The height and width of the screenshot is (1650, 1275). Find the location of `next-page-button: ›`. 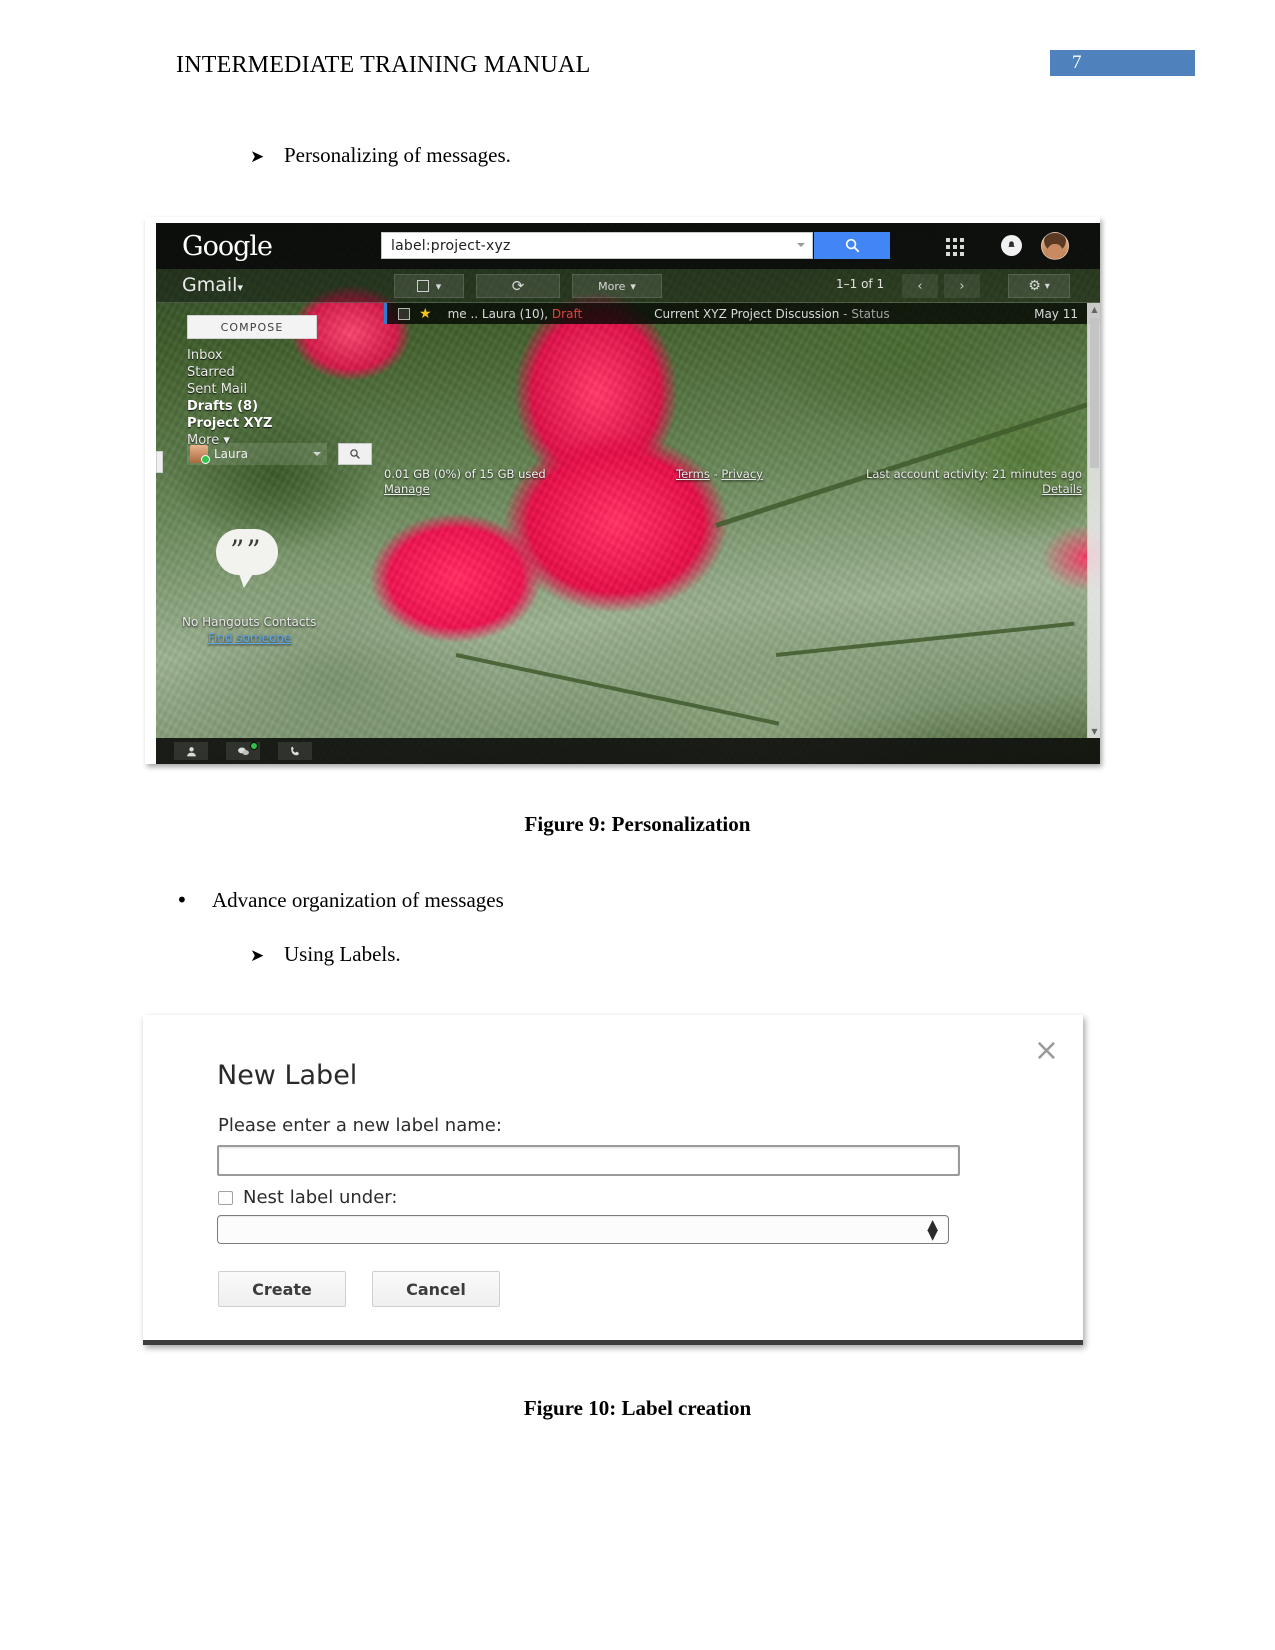

next-page-button: › is located at coordinates (962, 286).